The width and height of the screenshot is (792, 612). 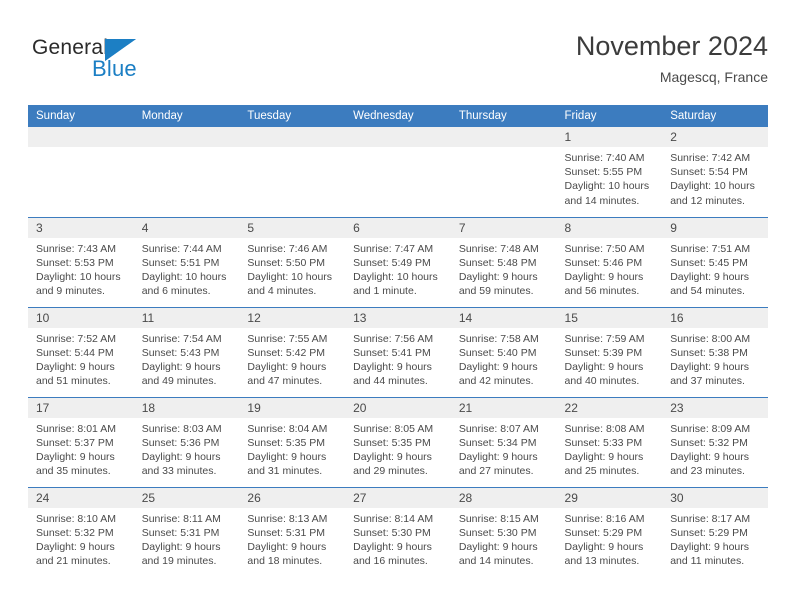 What do you see at coordinates (180, 442) in the screenshot?
I see `sunset-text: Sunset: 5:36 PM` at bounding box center [180, 442].